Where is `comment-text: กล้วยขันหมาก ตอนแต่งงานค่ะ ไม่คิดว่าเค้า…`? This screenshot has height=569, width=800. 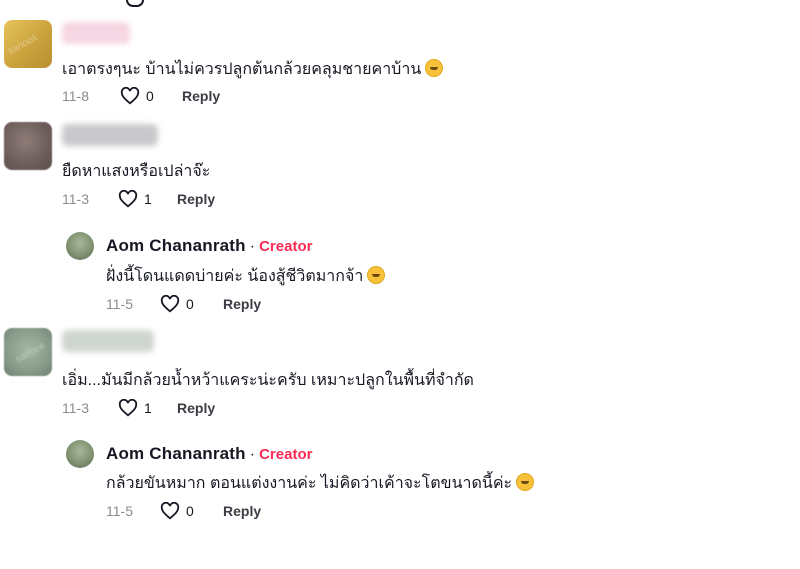 comment-text: กล้วยขันหมาก ตอนแต่งงานค่ะ ไม่คิดว่าเค้า… is located at coordinates (320, 483).